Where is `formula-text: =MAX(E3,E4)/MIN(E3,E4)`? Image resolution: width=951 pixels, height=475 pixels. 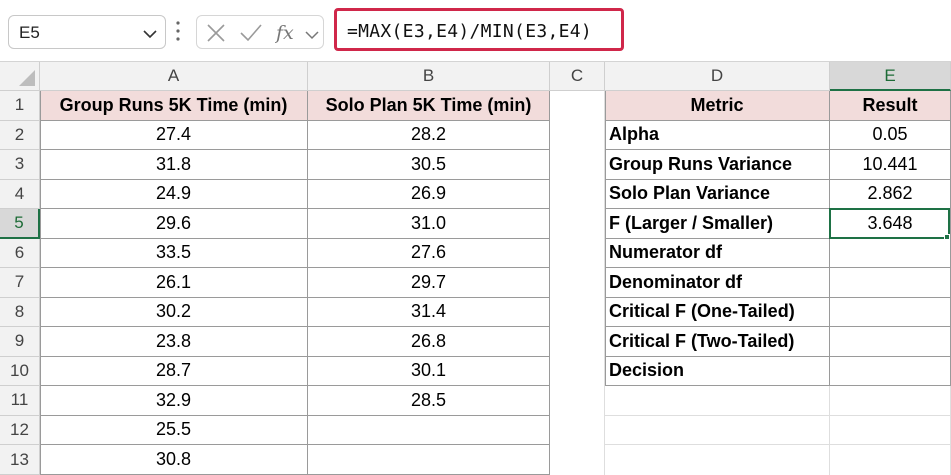 formula-text: =MAX(E3,E4)/MIN(E3,E4) is located at coordinates (470, 31).